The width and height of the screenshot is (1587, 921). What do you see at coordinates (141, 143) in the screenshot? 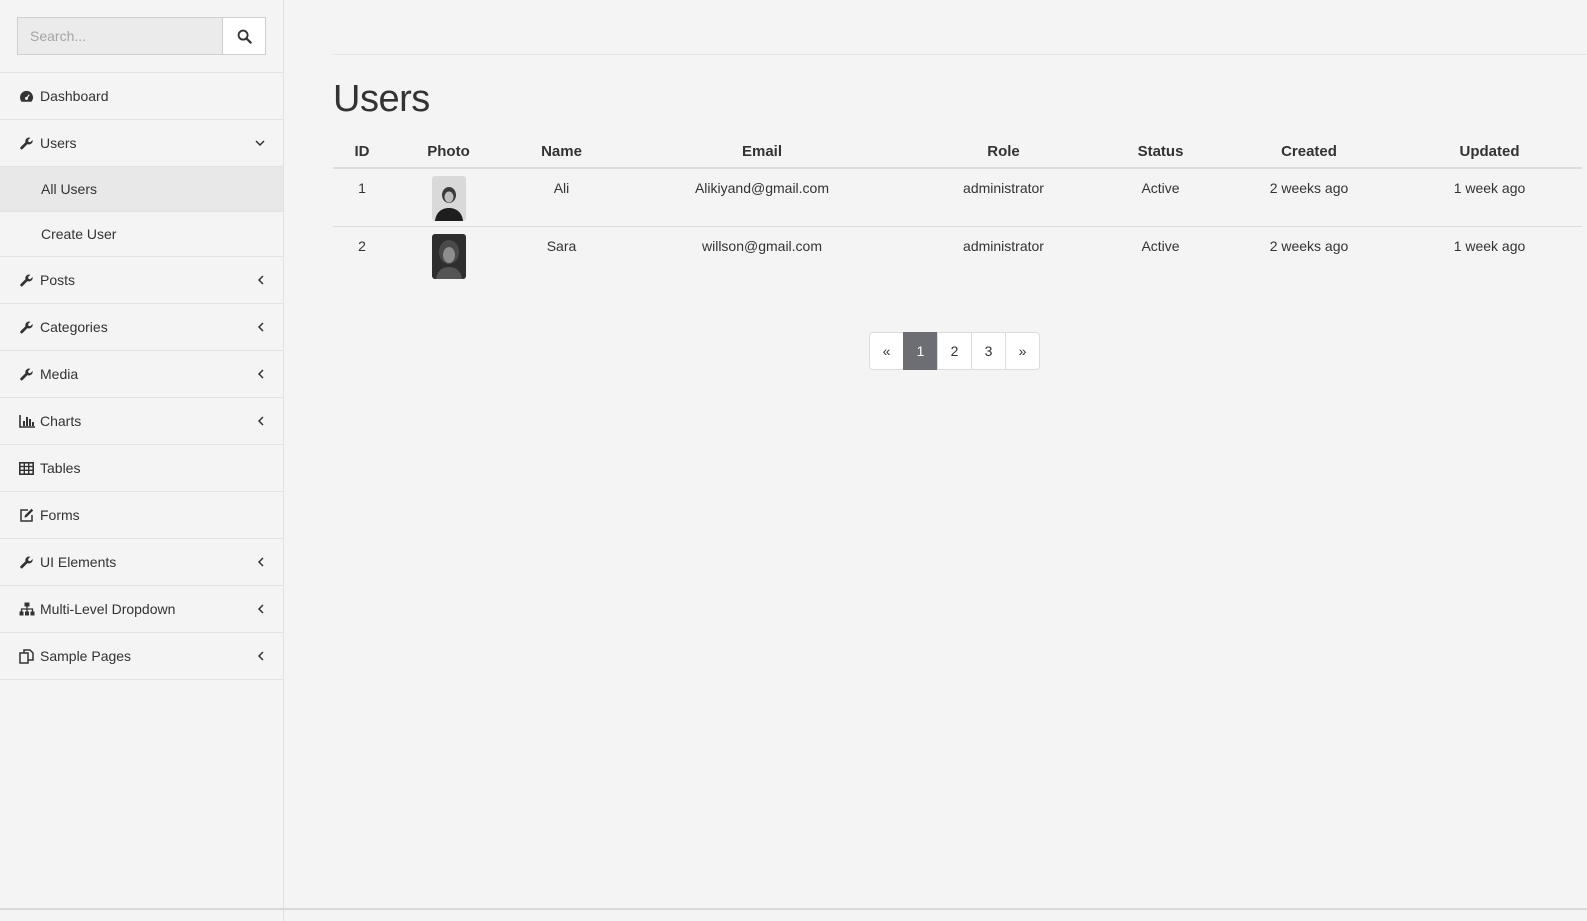
I see `sidebar-item-users: Users` at bounding box center [141, 143].